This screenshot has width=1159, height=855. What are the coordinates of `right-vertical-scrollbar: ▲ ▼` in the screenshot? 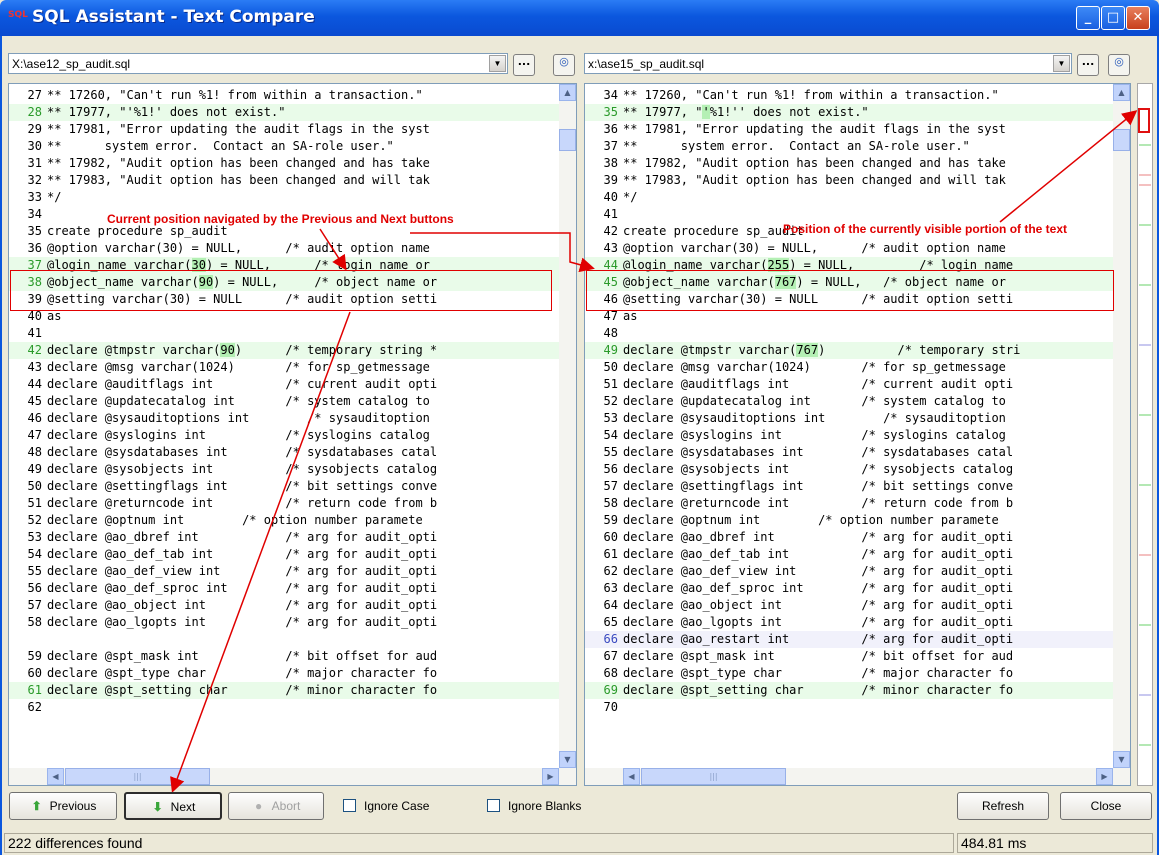 It's located at (1121, 426).